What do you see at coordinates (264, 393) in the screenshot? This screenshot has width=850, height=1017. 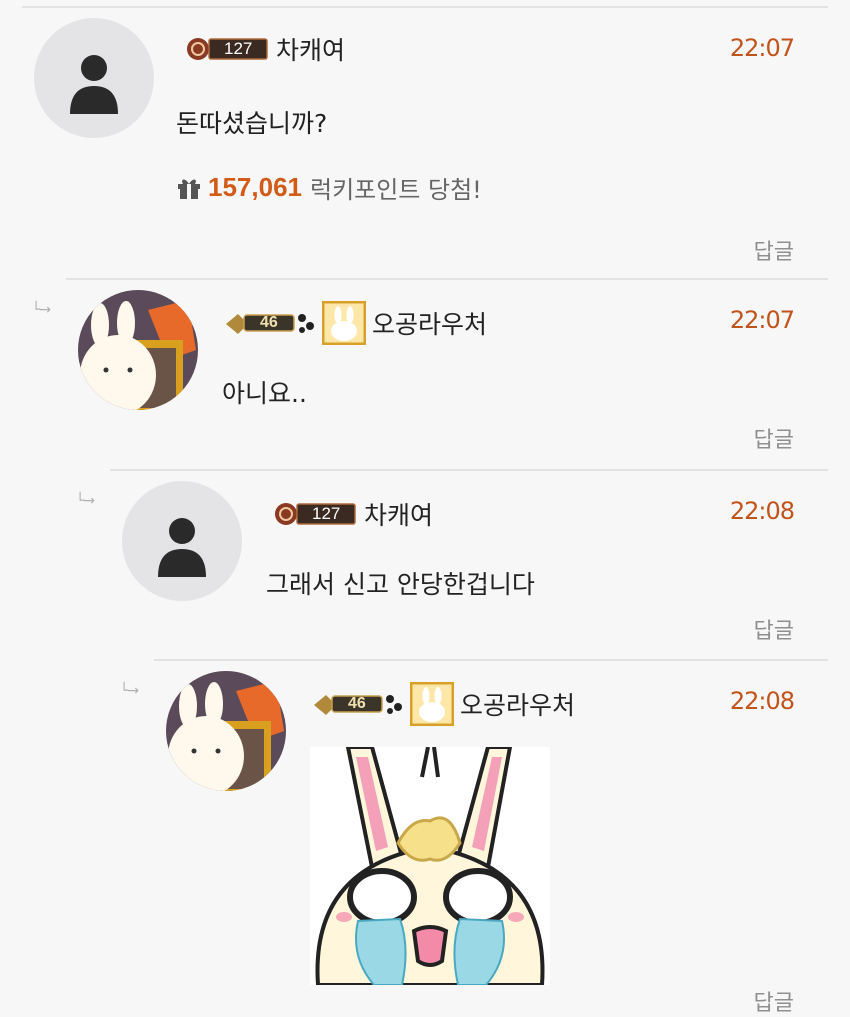 I see `comment-text: 아니요..` at bounding box center [264, 393].